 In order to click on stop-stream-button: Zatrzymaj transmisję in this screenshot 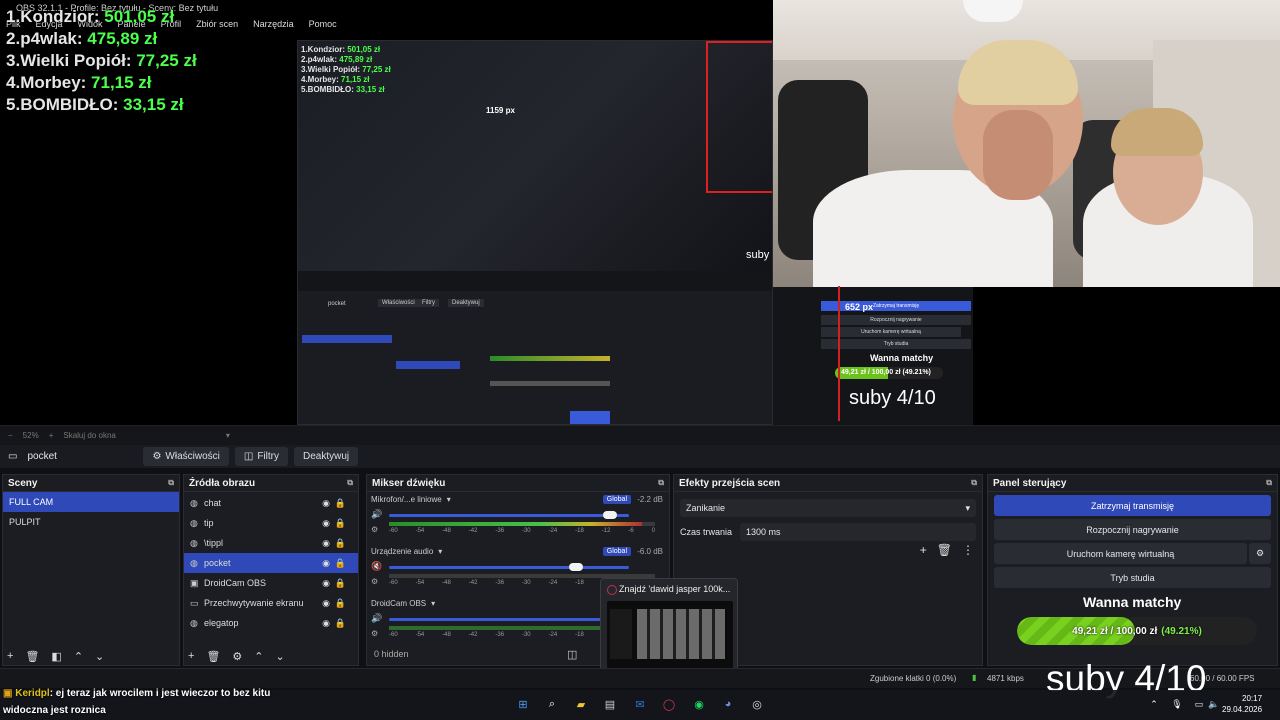, I will do `click(1132, 505)`.